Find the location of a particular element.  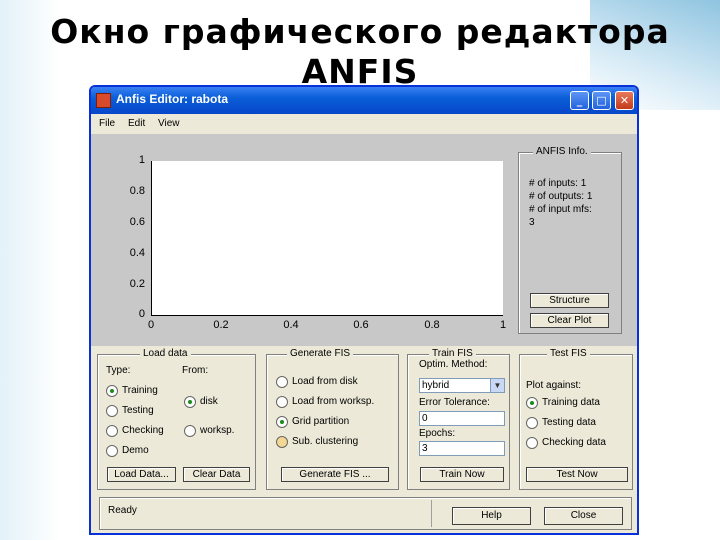

y-tick-label: 0.8 is located at coordinates (137, 191).